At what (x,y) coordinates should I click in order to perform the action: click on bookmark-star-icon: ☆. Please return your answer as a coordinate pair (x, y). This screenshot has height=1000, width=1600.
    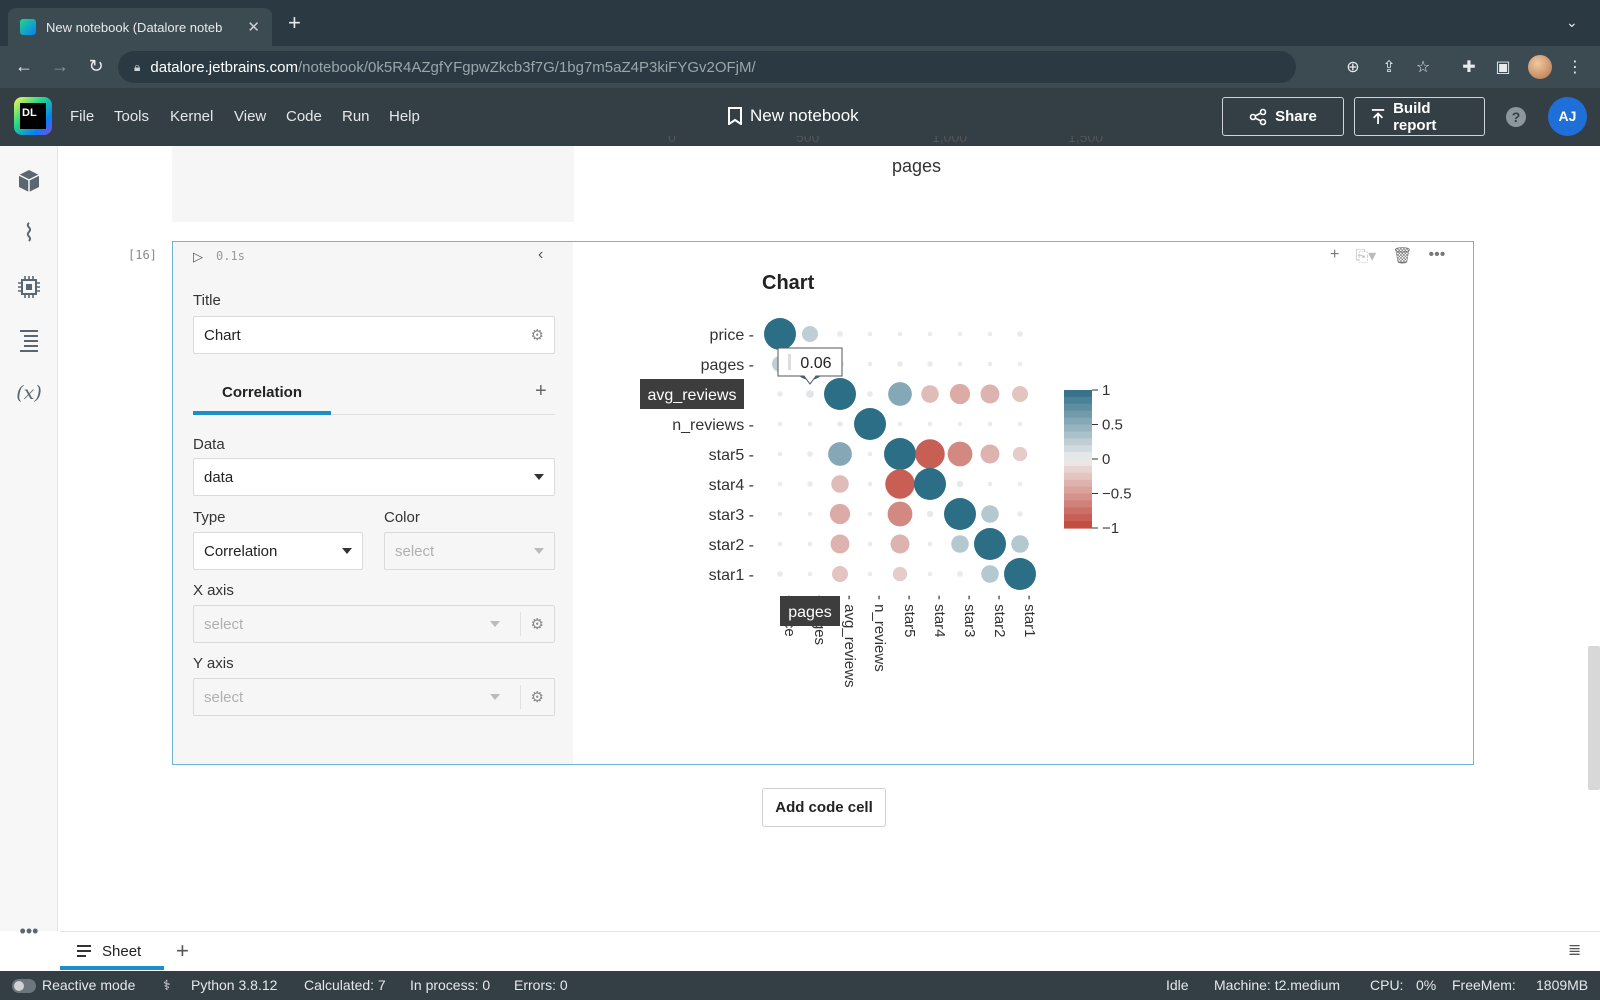
    Looking at the image, I should click on (1423, 67).